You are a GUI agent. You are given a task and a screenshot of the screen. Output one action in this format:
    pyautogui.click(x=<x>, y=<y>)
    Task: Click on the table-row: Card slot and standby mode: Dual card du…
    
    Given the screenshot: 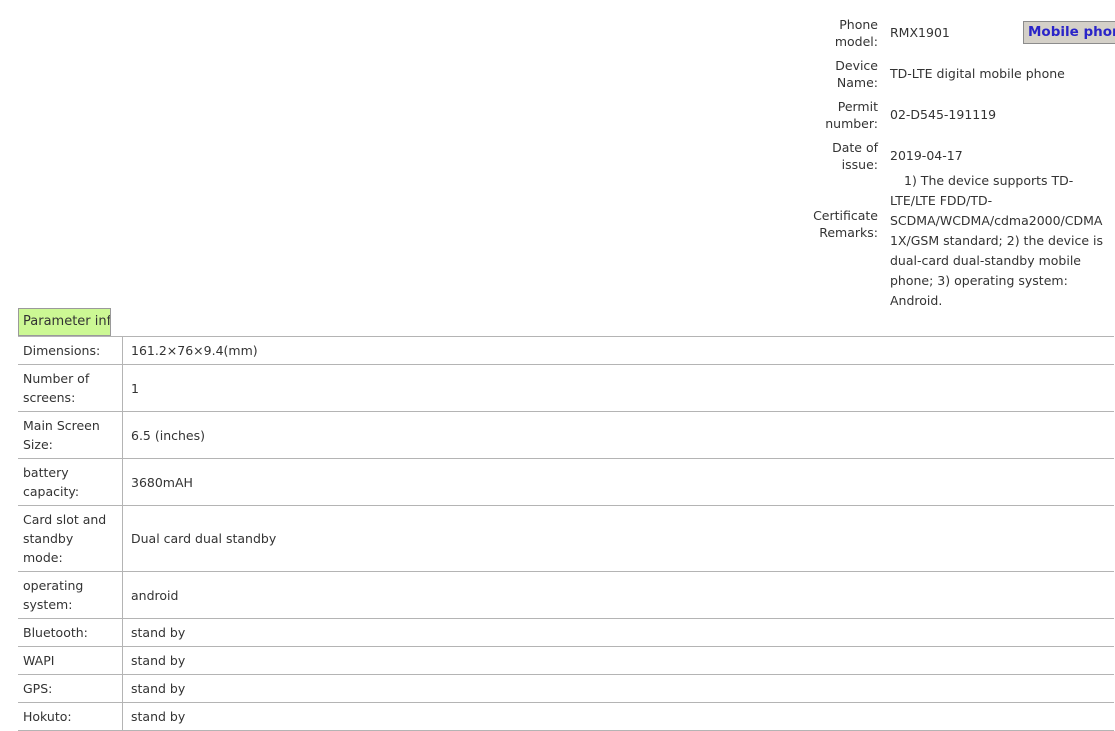 What is the action you would take?
    pyautogui.click(x=566, y=538)
    